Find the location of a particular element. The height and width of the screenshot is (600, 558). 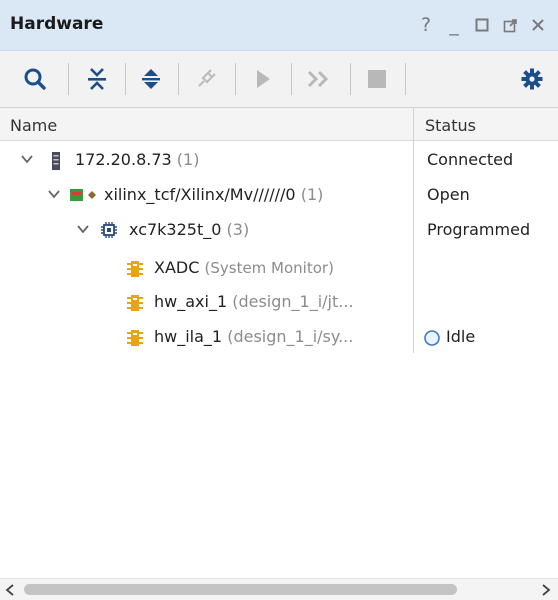

stop-icon is located at coordinates (377, 79).